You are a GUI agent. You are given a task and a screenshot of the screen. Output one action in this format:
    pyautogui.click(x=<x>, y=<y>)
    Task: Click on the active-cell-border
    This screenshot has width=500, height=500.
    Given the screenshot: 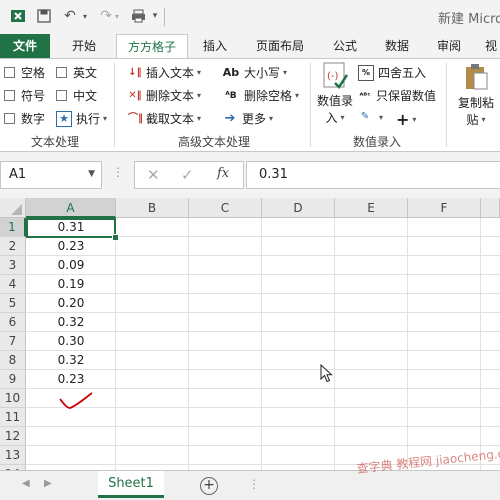 What is the action you would take?
    pyautogui.click(x=71, y=228)
    